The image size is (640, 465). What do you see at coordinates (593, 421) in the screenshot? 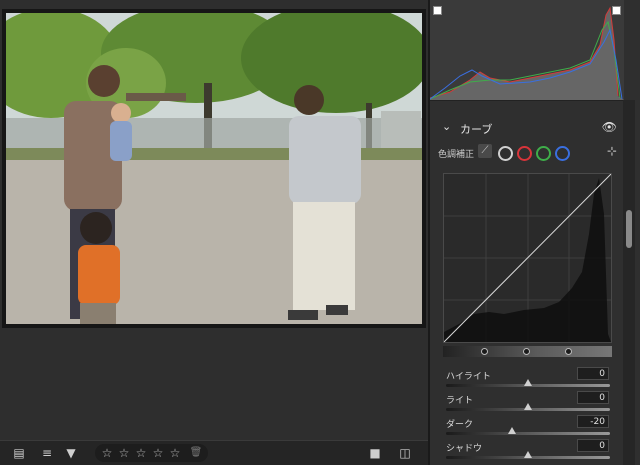
I see `slider-value-input: -20` at bounding box center [593, 421].